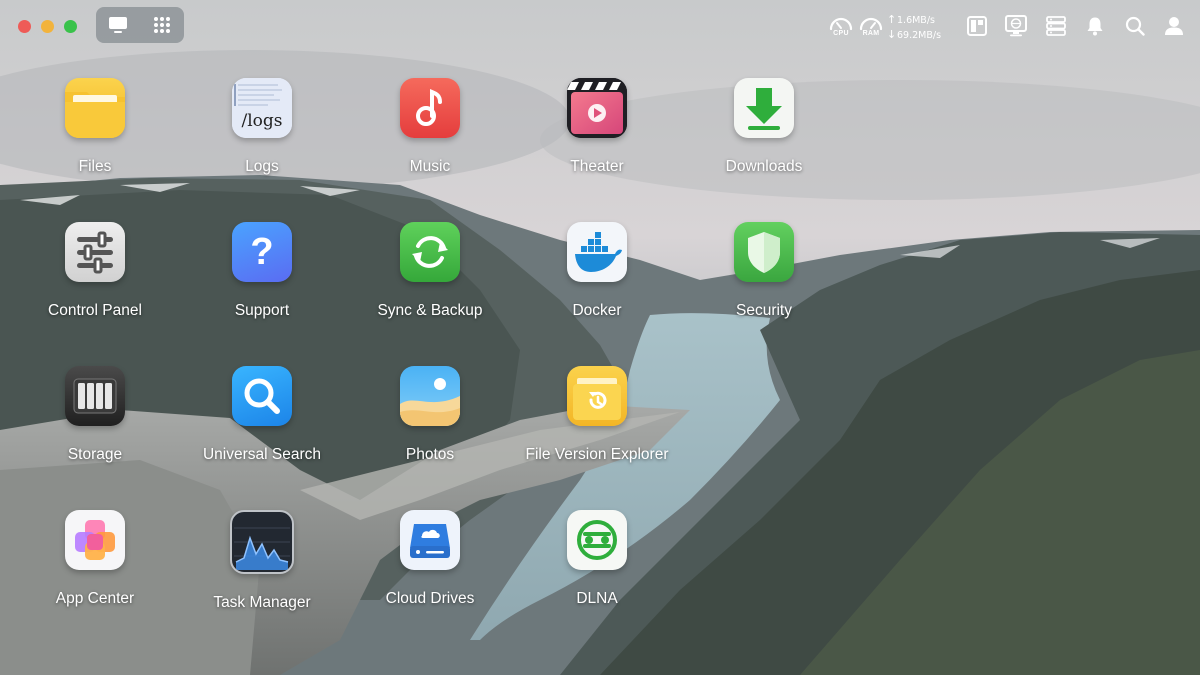  I want to click on ram-gauge-icon, so click(871, 24).